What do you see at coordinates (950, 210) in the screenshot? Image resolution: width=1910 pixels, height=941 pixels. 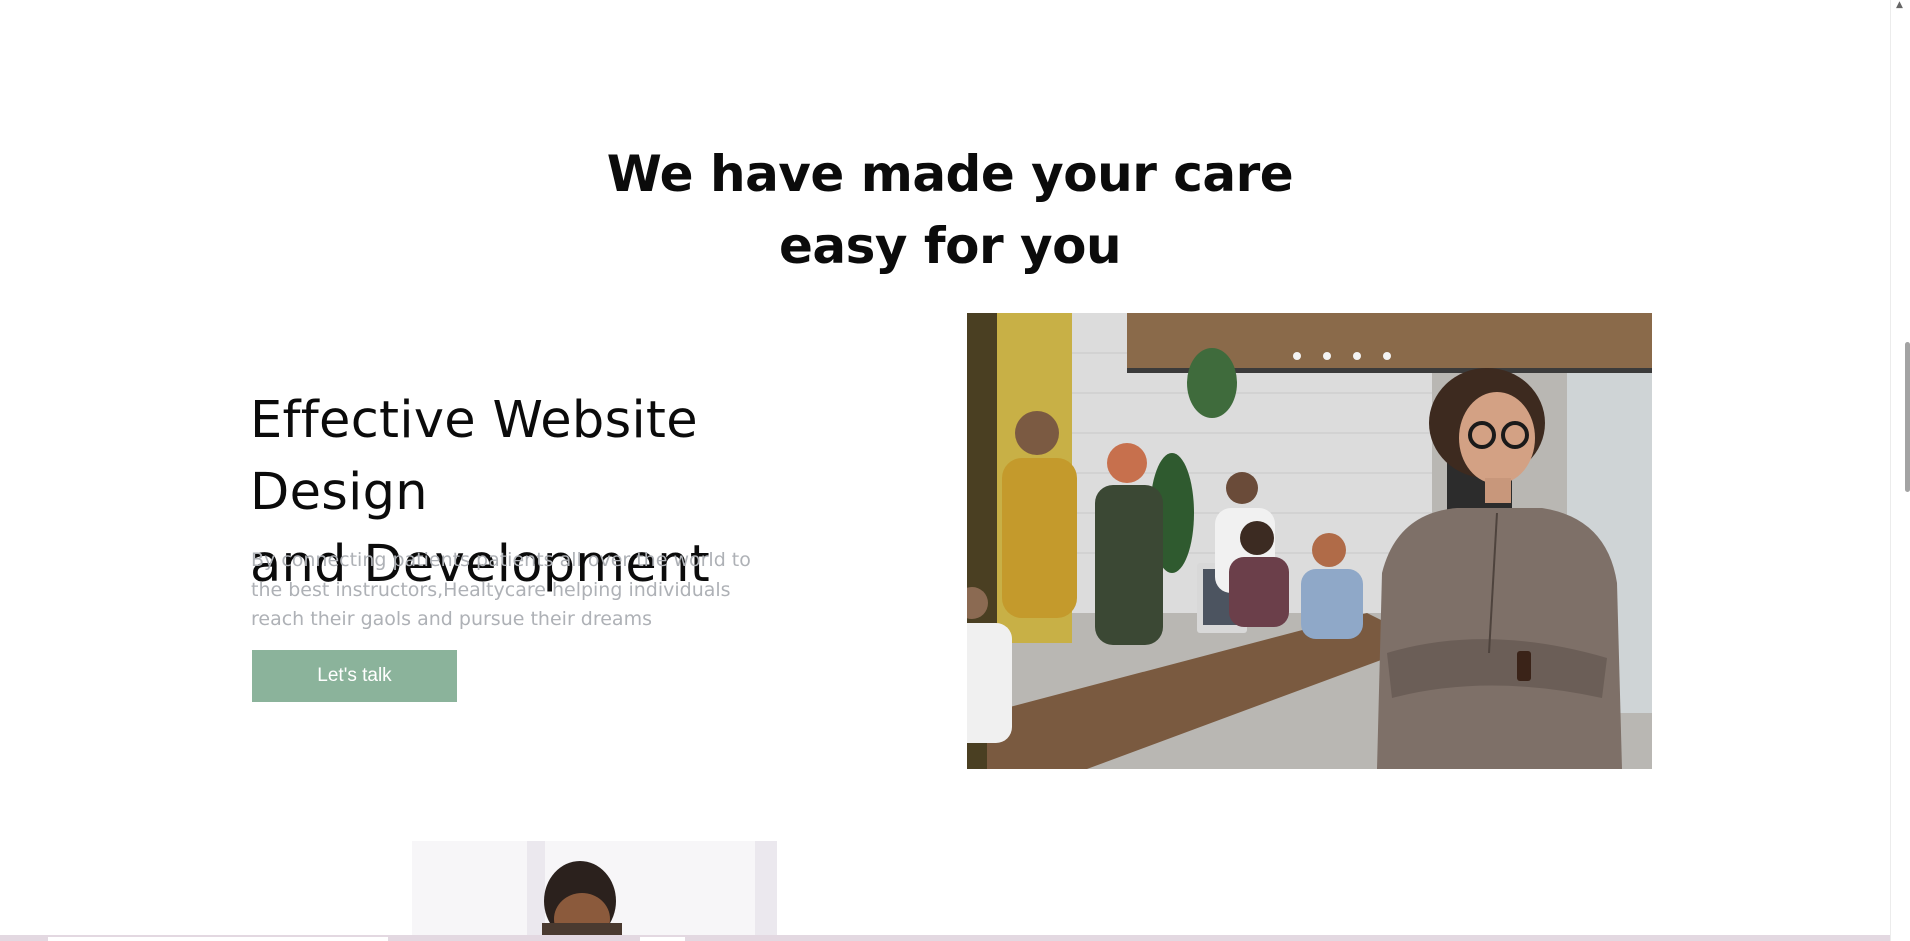 I see `section-headline: We have made your care easy for you` at bounding box center [950, 210].